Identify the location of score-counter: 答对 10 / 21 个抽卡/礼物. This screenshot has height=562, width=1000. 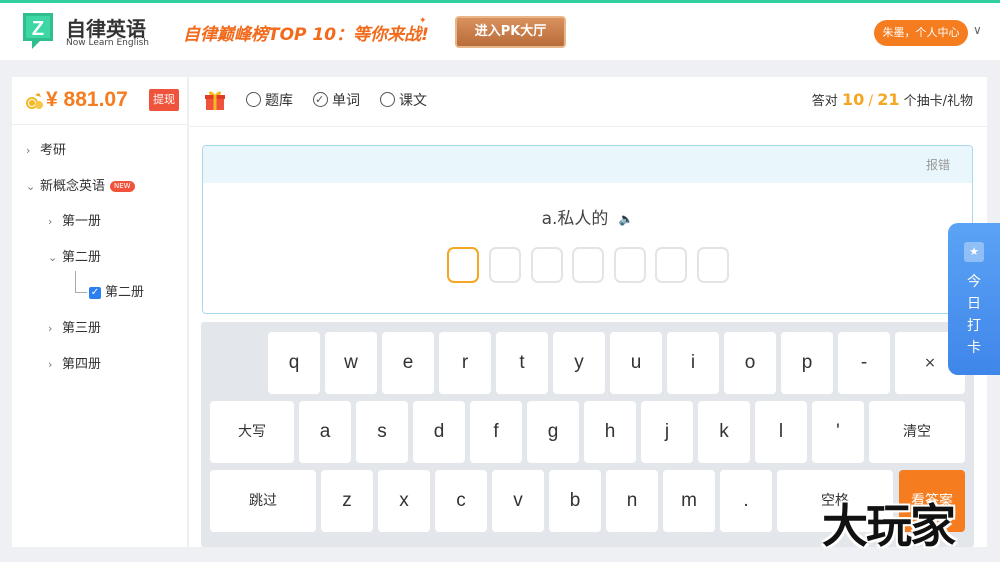
(892, 99).